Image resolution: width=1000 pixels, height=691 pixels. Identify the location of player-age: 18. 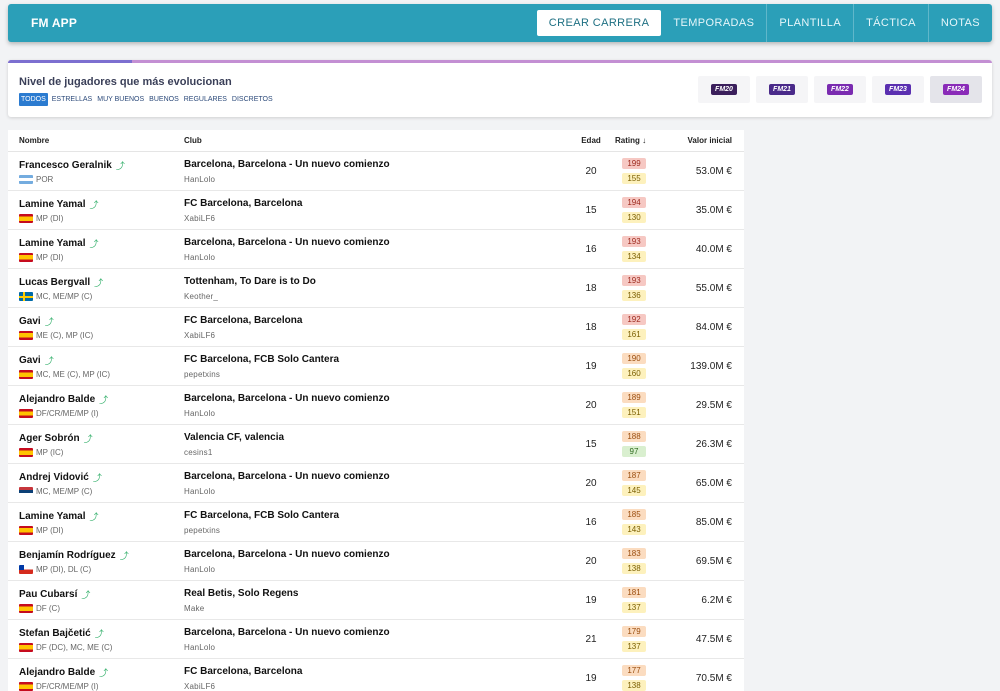
(591, 327).